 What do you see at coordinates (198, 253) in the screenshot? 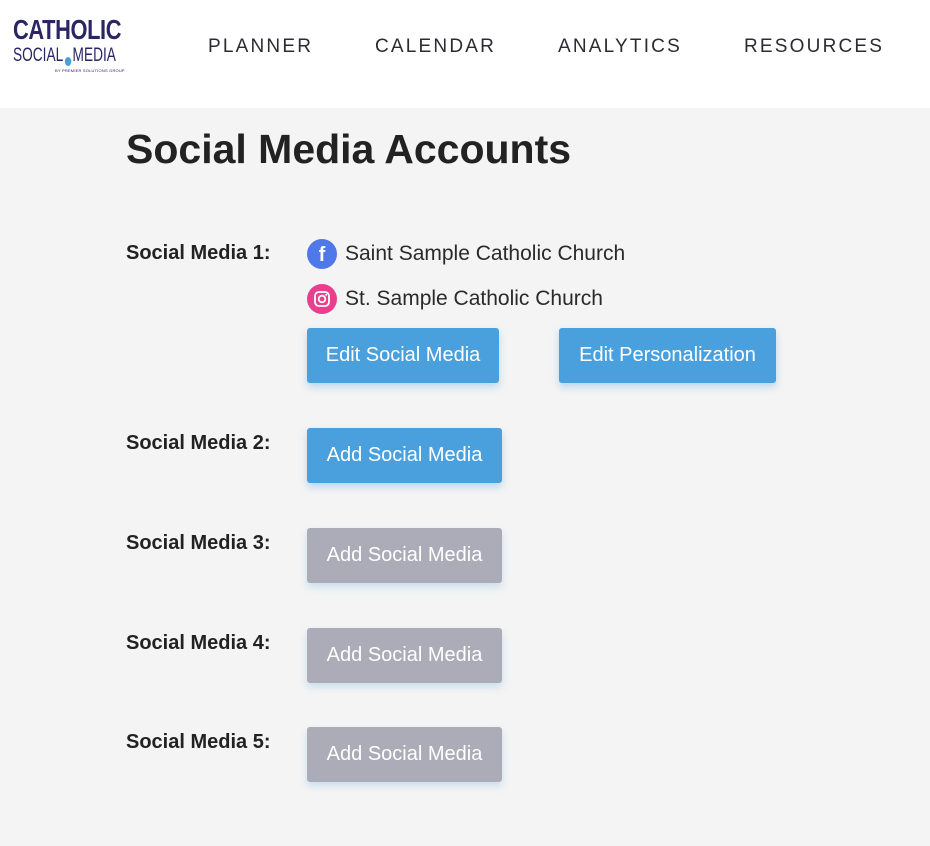
I see `social-media-1-label: Social Media 1:` at bounding box center [198, 253].